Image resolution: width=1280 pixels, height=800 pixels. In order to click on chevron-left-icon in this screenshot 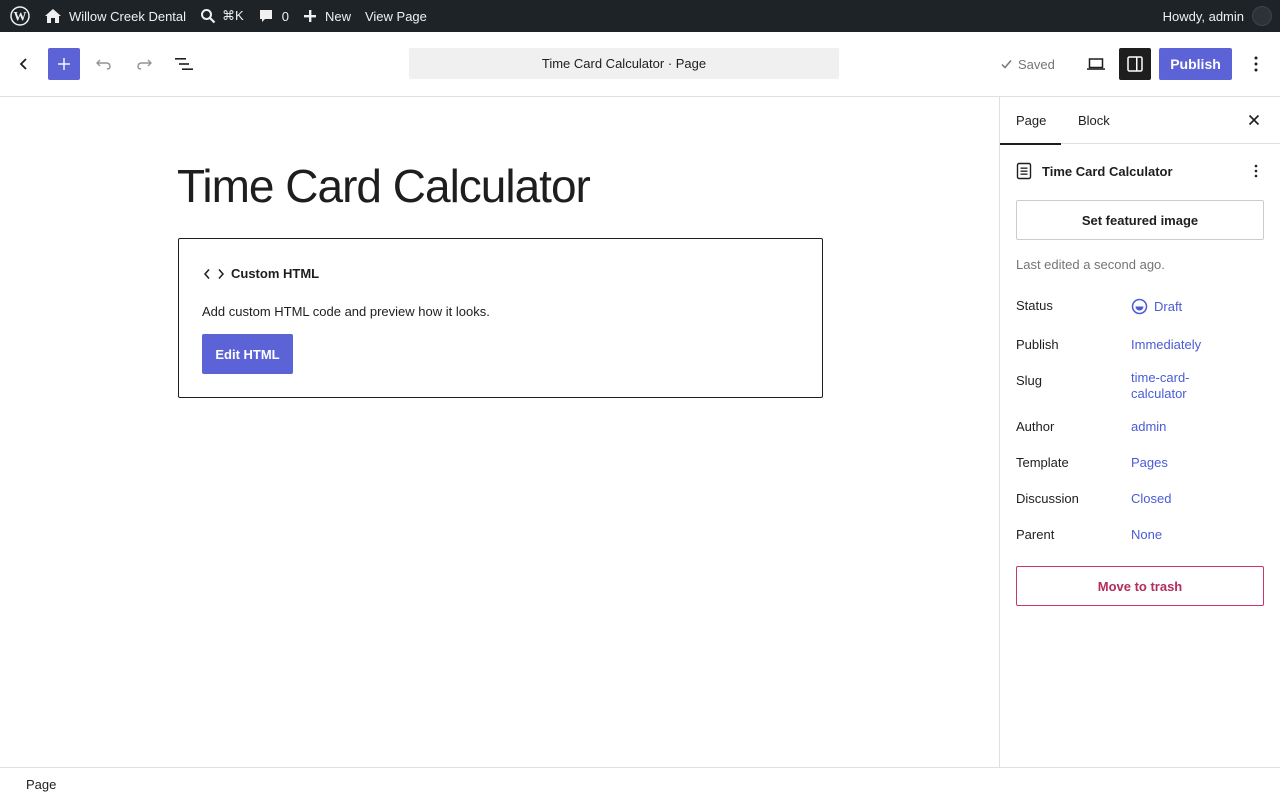, I will do `click(23, 64)`.